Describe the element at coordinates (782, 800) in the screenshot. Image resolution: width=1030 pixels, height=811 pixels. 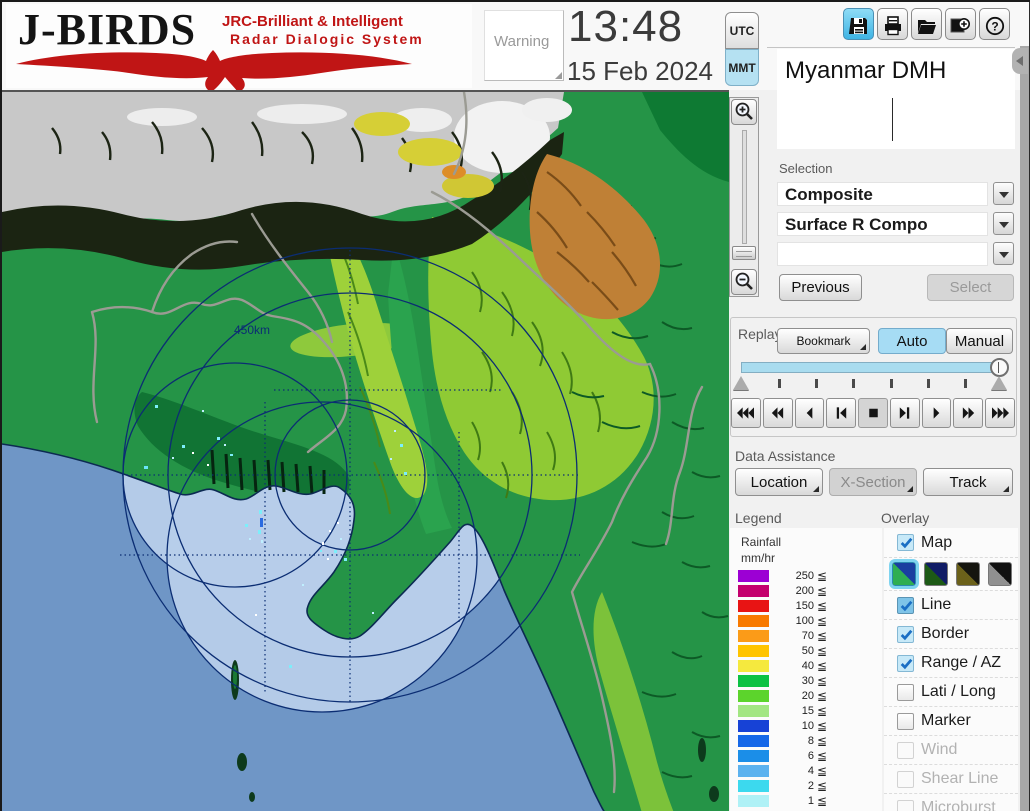
I see `legend-row: 1 ≦` at that location.